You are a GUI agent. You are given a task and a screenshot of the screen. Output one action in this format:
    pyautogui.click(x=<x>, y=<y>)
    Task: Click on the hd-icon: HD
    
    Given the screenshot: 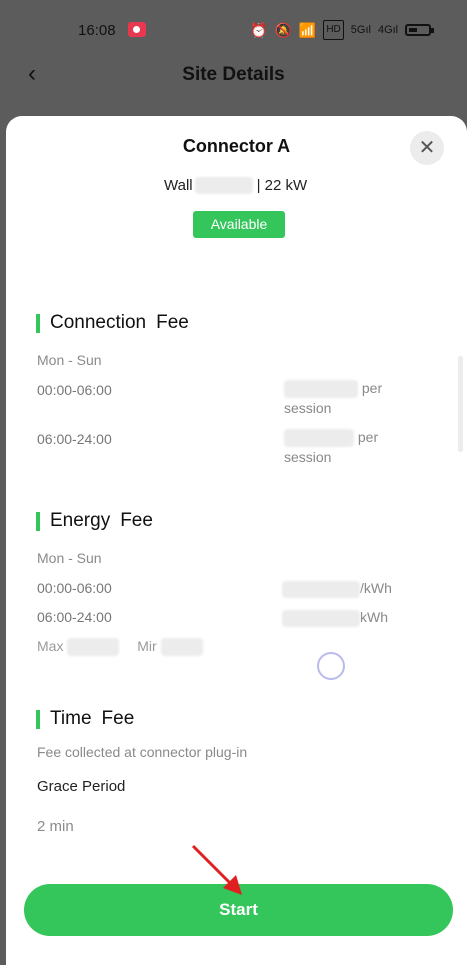 What is the action you would take?
    pyautogui.click(x=333, y=30)
    